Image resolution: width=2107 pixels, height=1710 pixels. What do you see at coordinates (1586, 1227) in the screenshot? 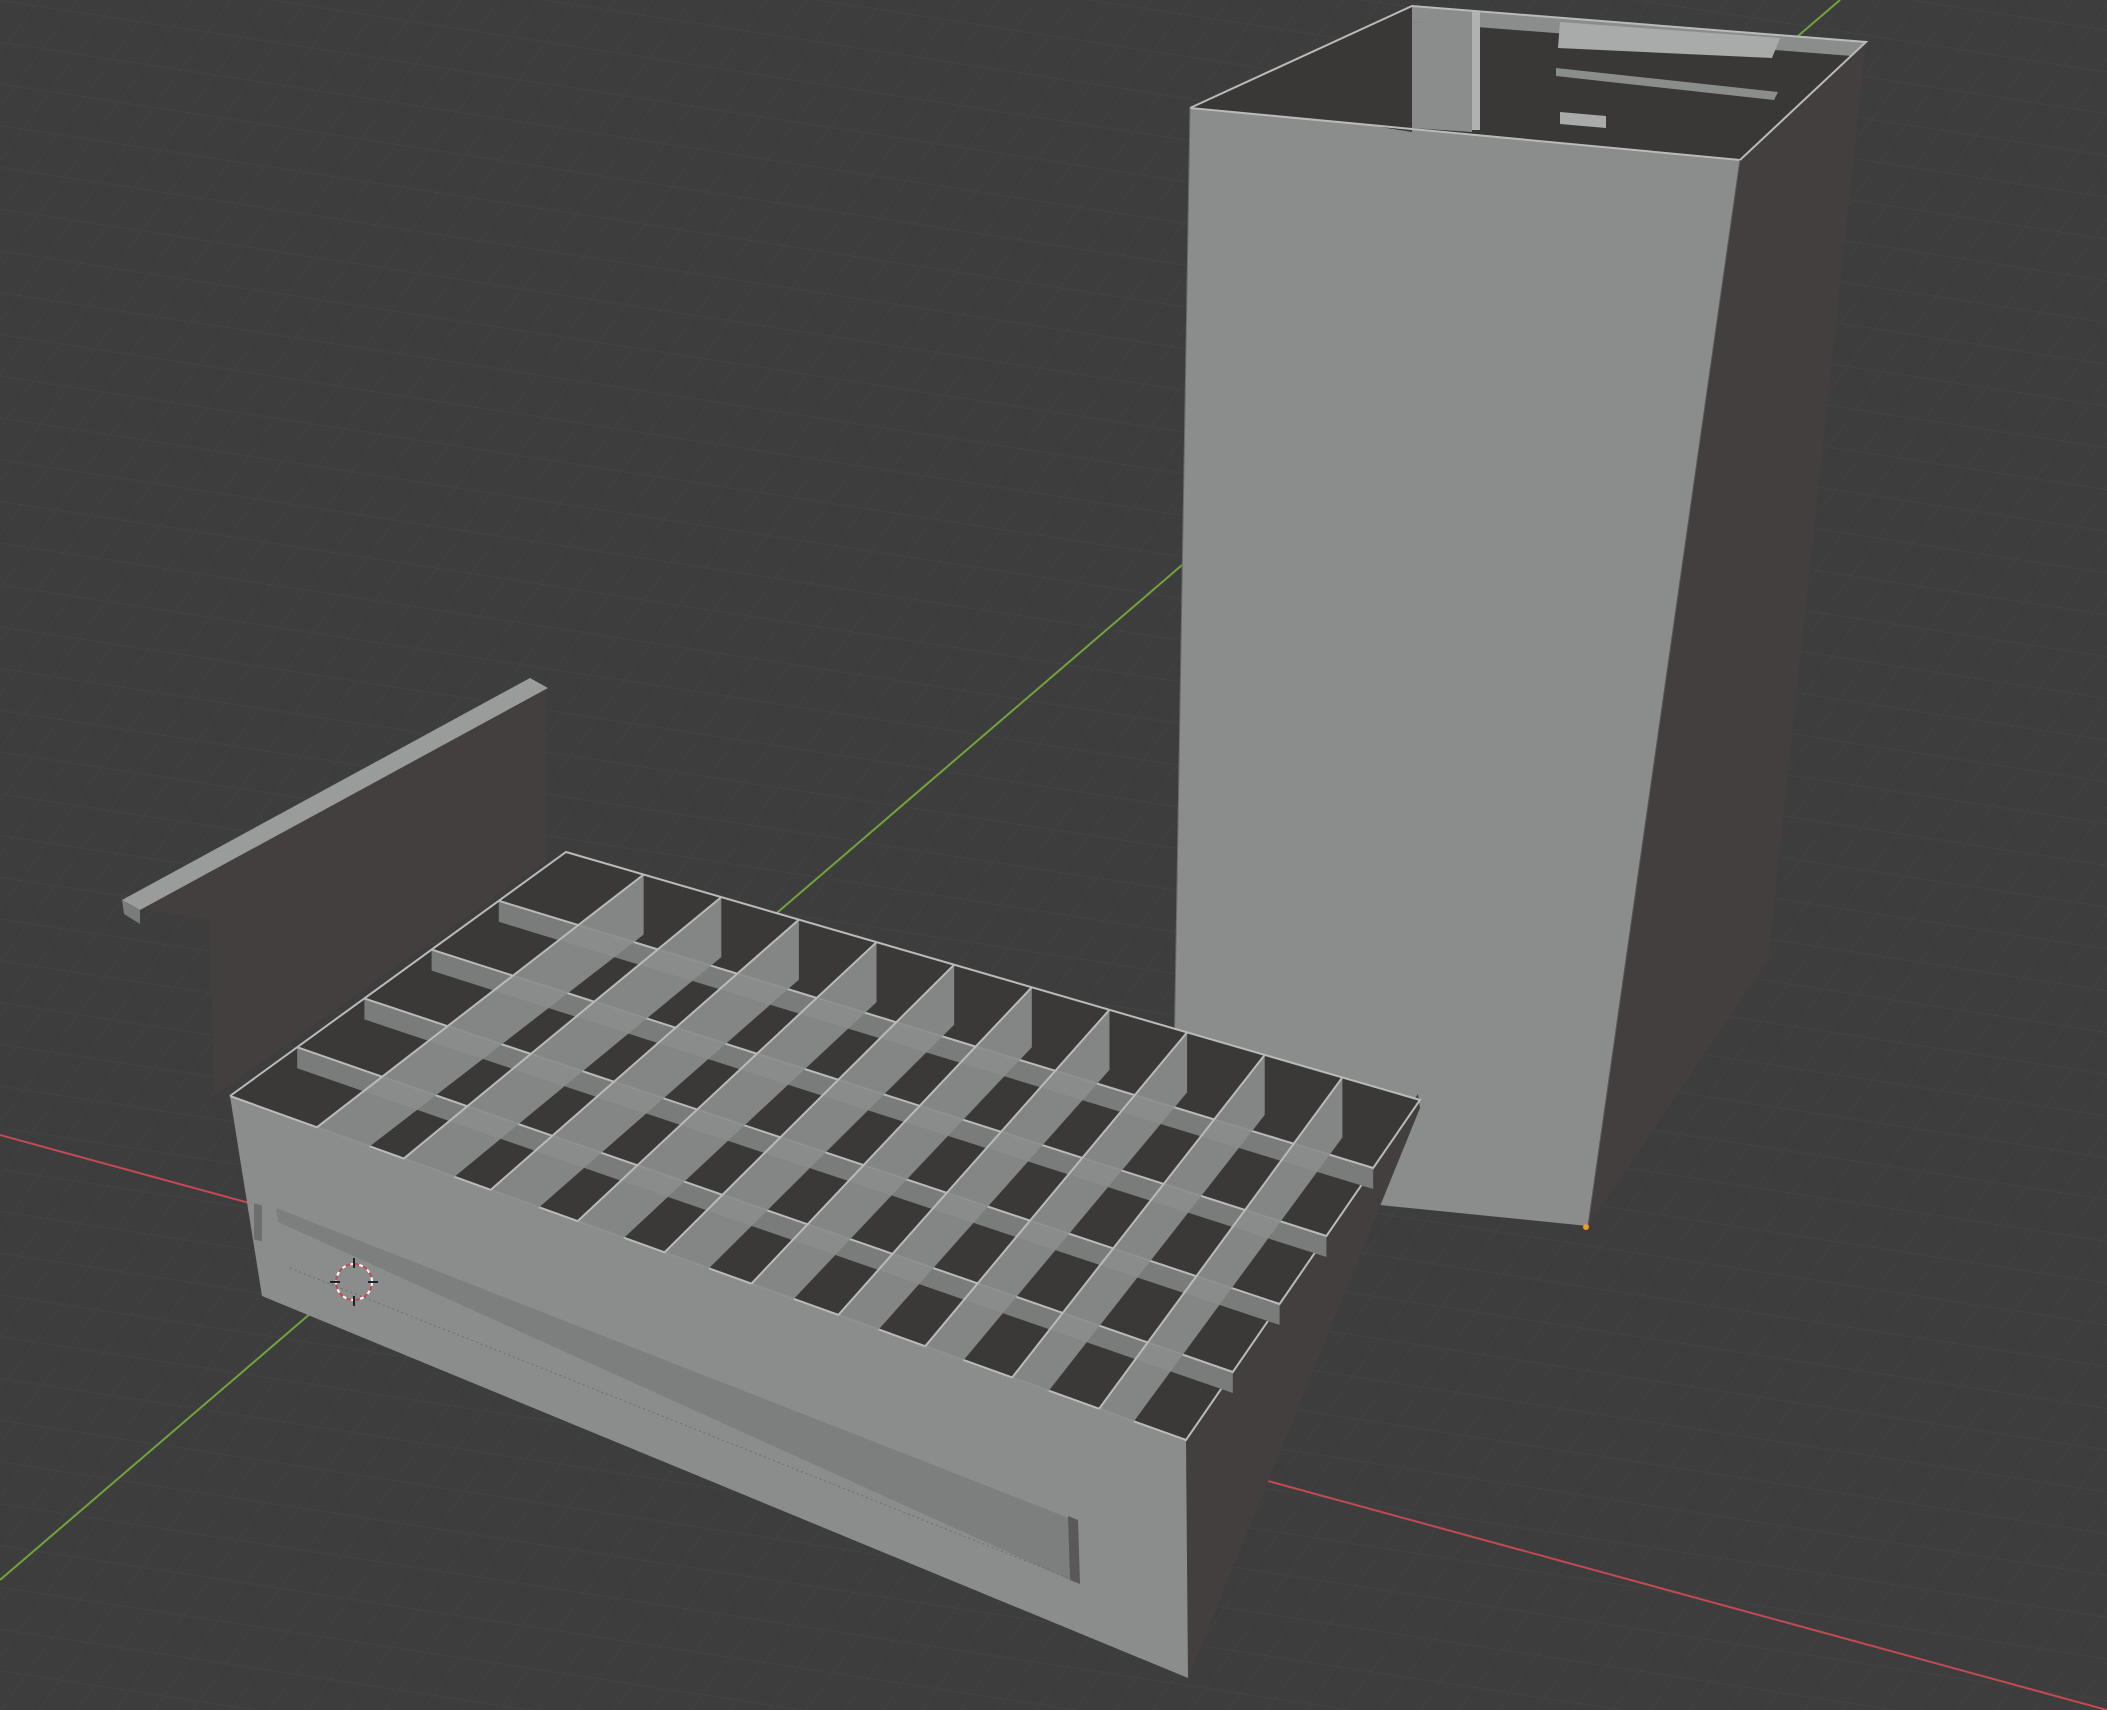
I see `object-origin-icon` at bounding box center [1586, 1227].